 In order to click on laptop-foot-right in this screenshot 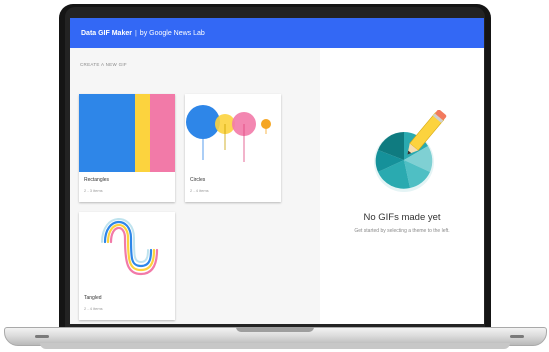, I will do `click(517, 336)`.